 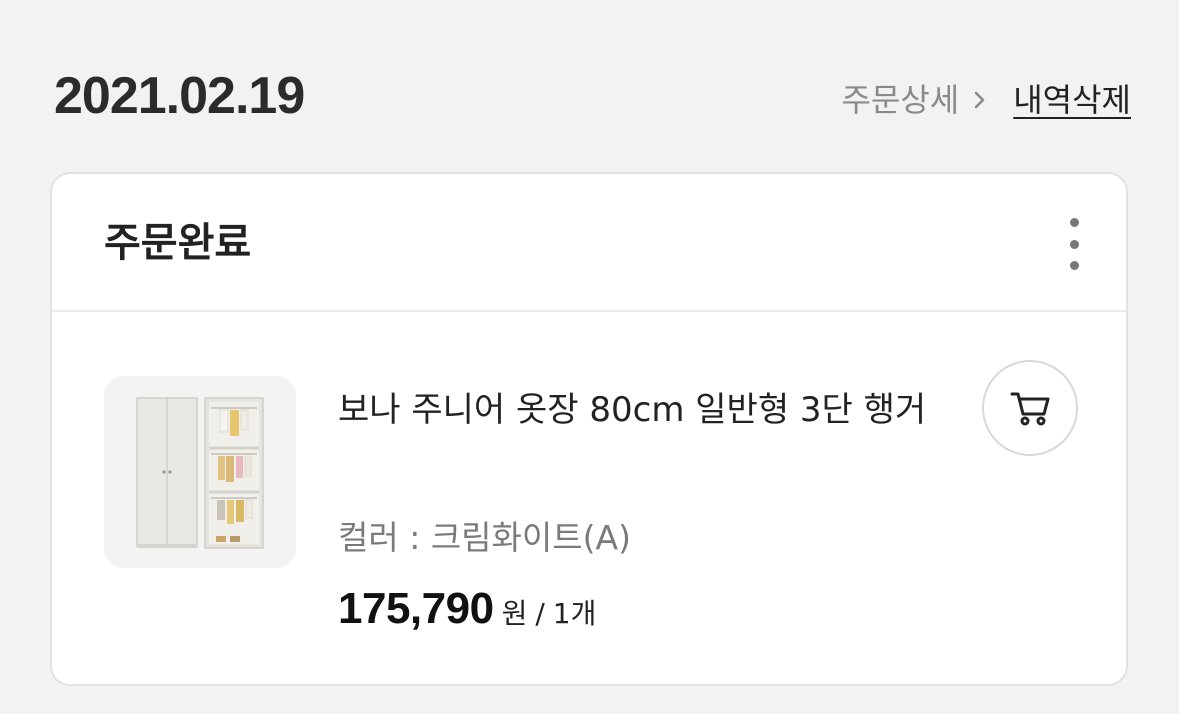 I want to click on order-date: 2021.02.19, so click(x=179, y=96).